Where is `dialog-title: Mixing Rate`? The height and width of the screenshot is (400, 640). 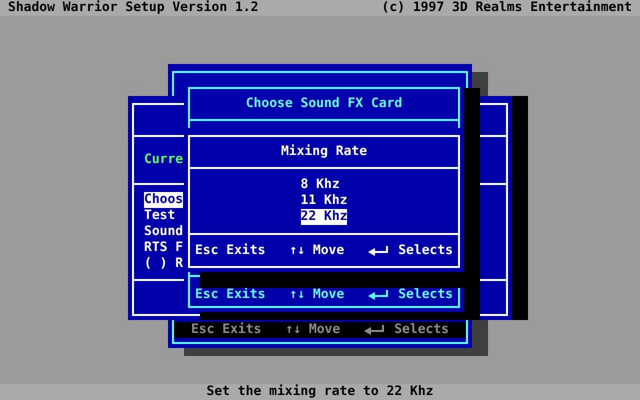
dialog-title: Mixing Rate is located at coordinates (324, 152).